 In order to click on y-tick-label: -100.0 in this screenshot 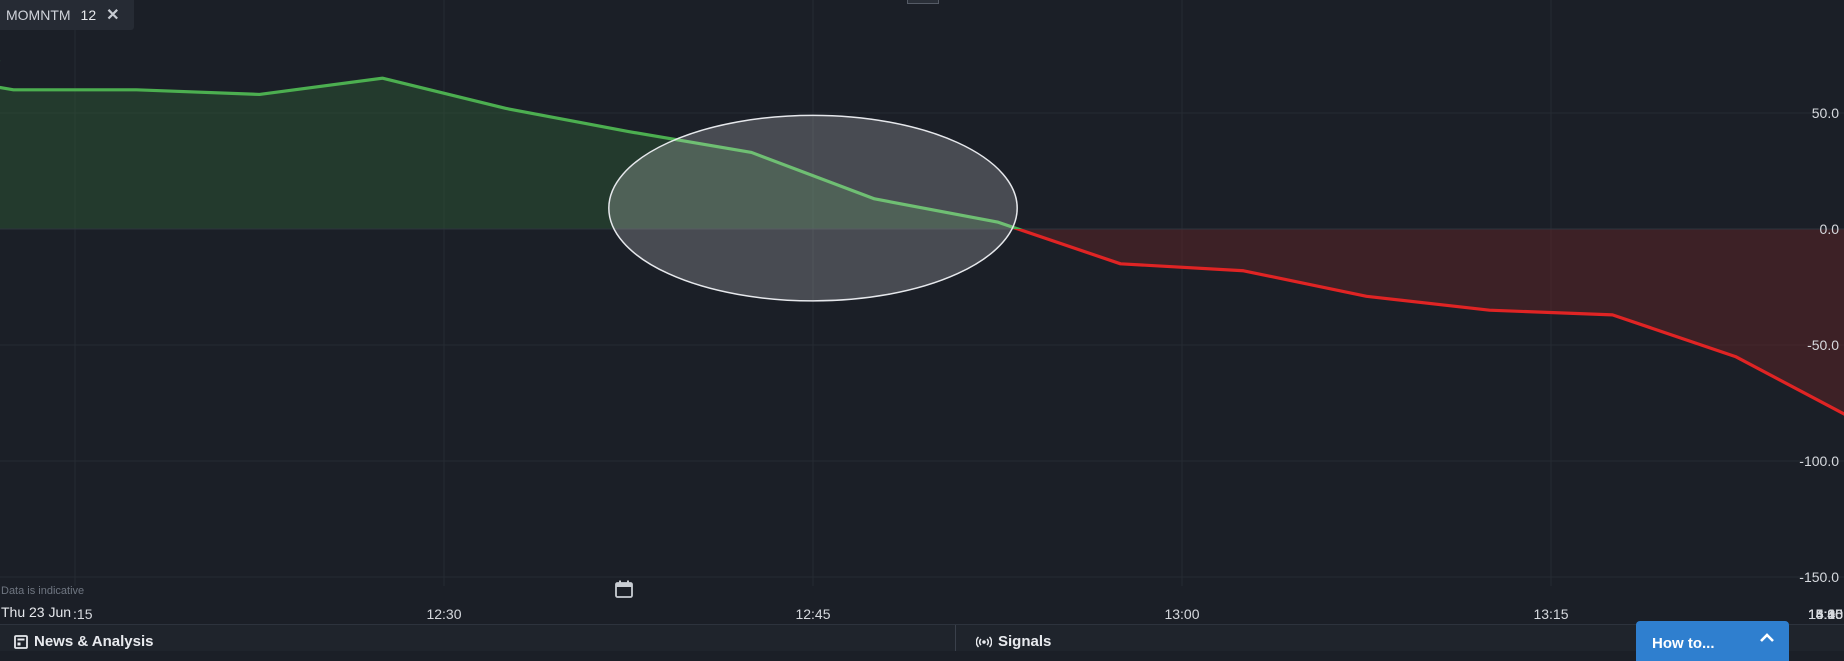, I will do `click(1819, 461)`.